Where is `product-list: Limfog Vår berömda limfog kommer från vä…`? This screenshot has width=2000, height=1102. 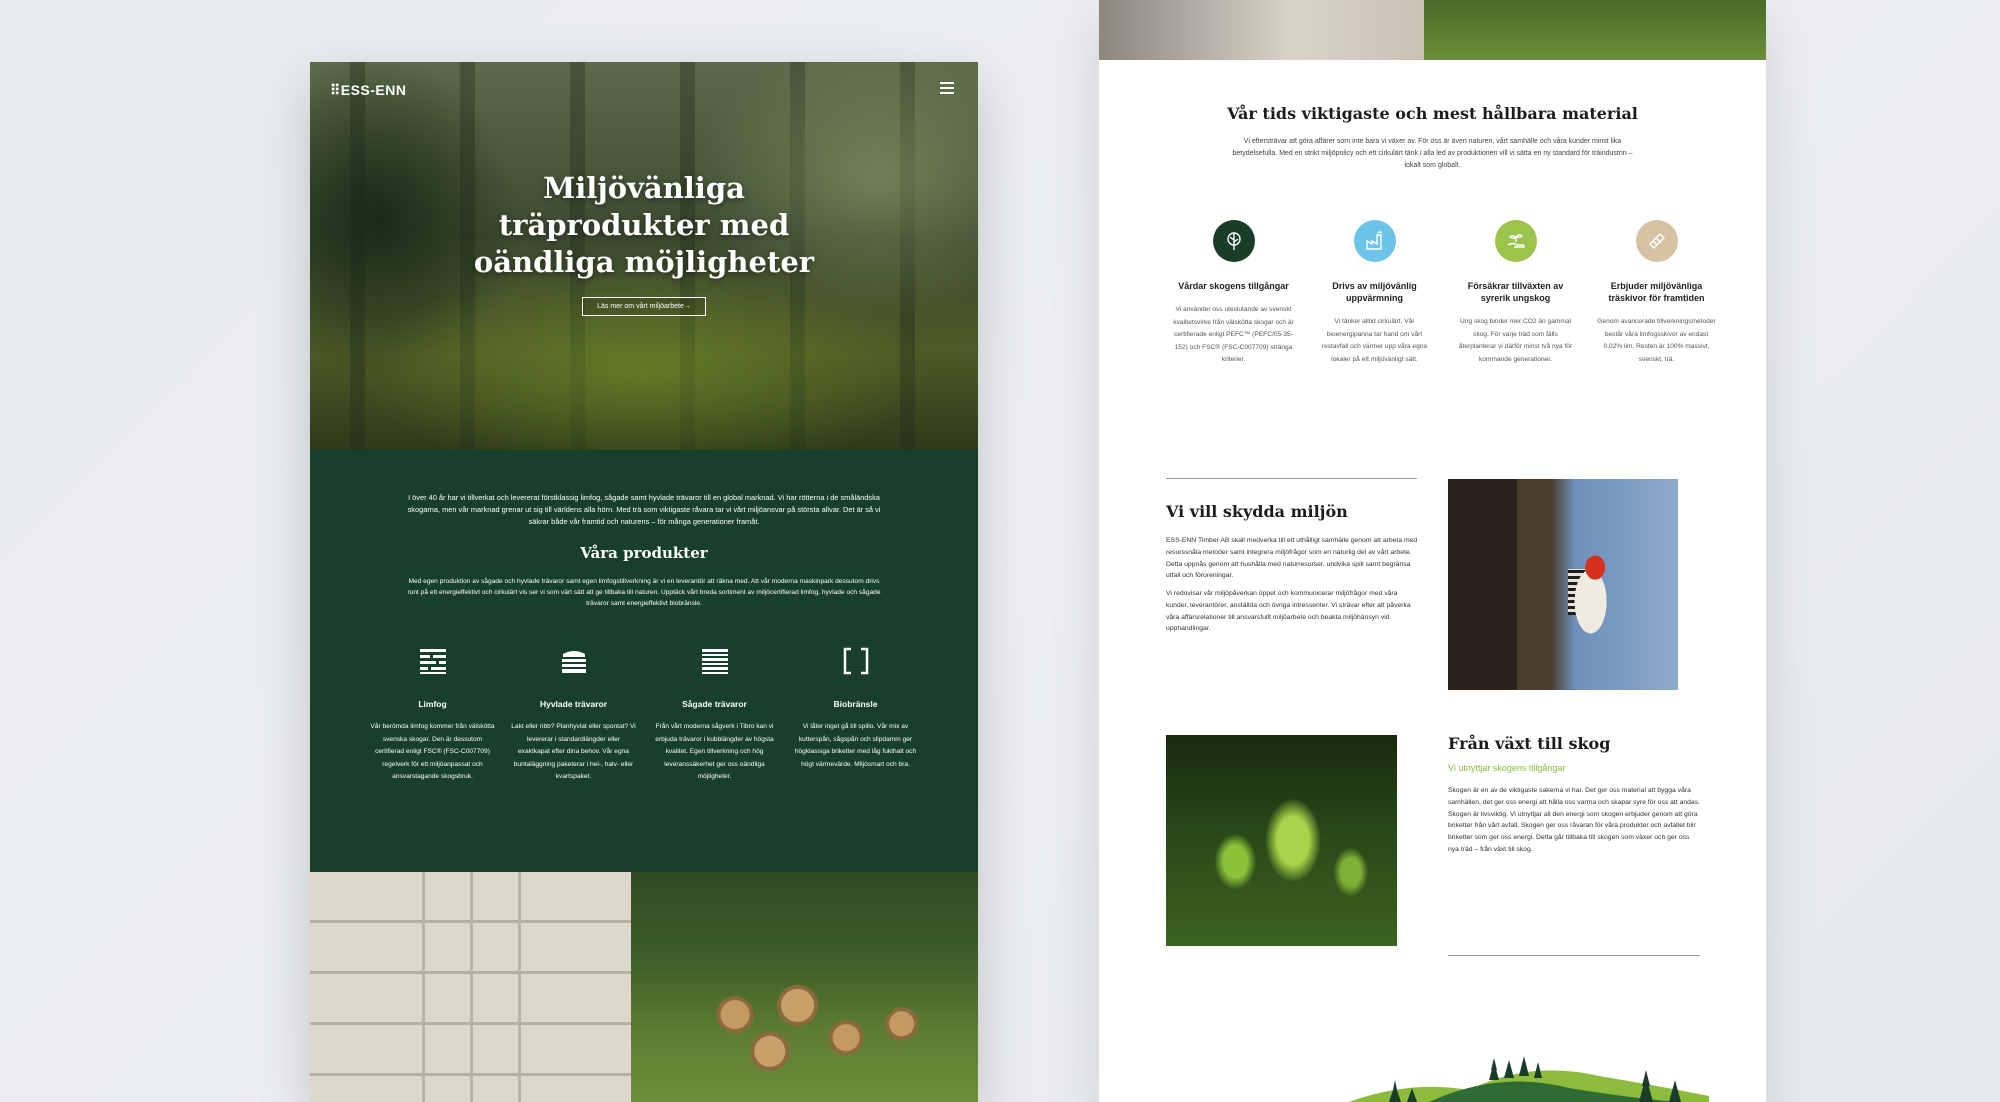 product-list: Limfog Vår berömda limfog kommer från vä… is located at coordinates (644, 715).